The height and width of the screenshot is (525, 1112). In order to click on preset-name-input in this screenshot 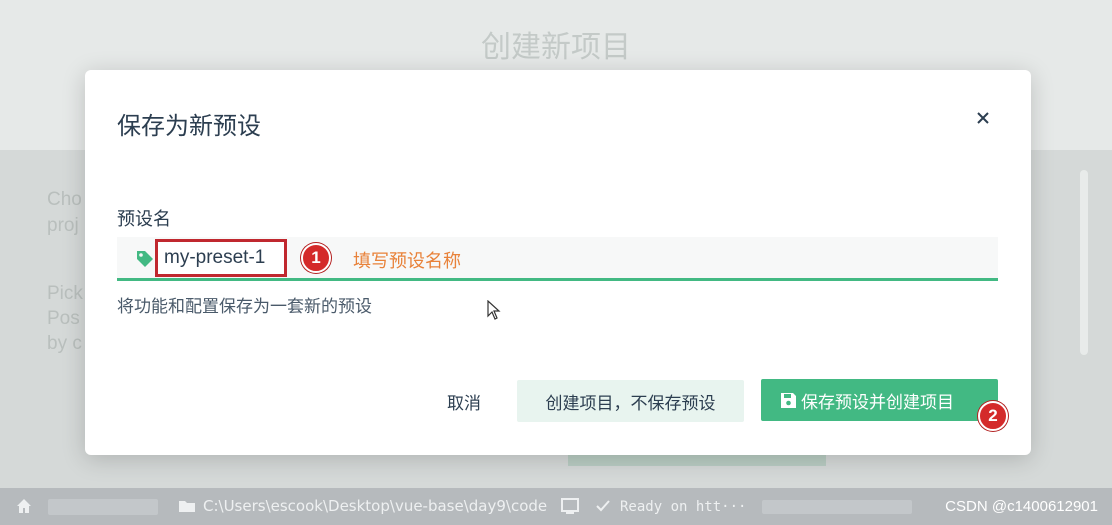, I will do `click(221, 258)`.